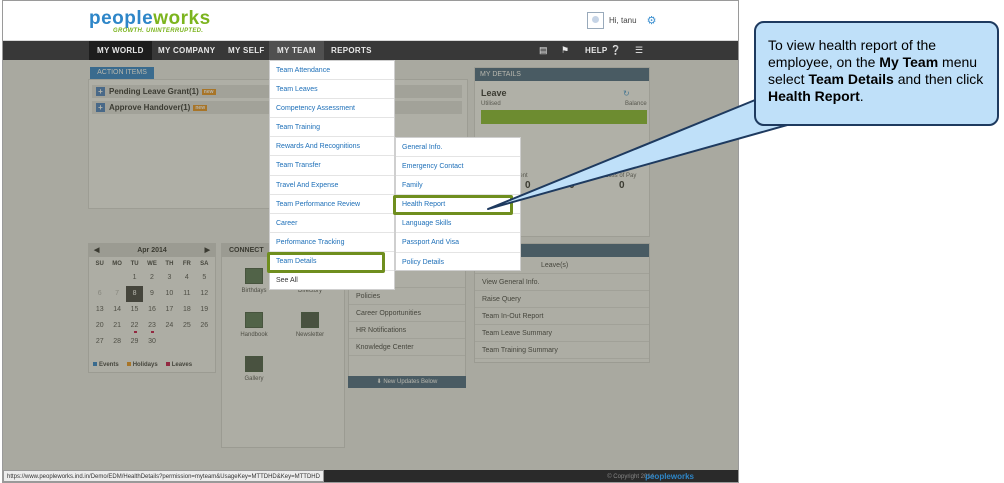 This screenshot has width=1004, height=483. I want to click on health-report-highlight, so click(453, 205).